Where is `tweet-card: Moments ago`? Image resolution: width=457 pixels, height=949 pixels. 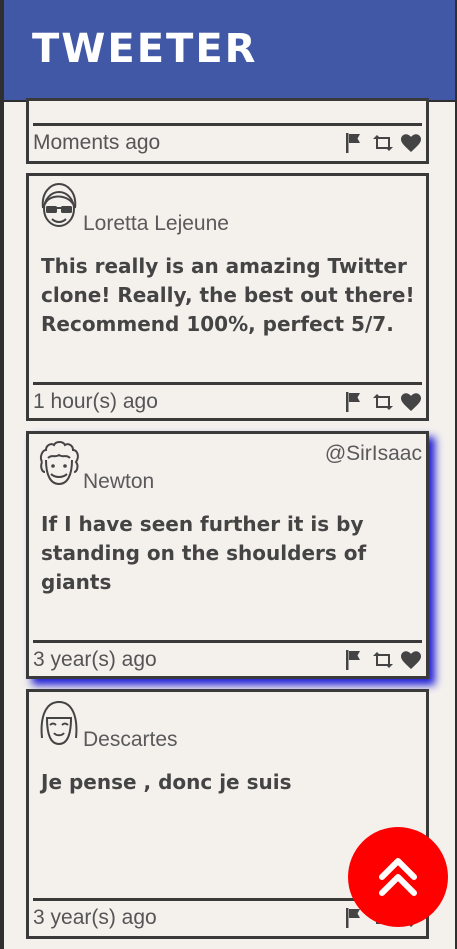
tweet-card: Moments ago is located at coordinates (227, 131).